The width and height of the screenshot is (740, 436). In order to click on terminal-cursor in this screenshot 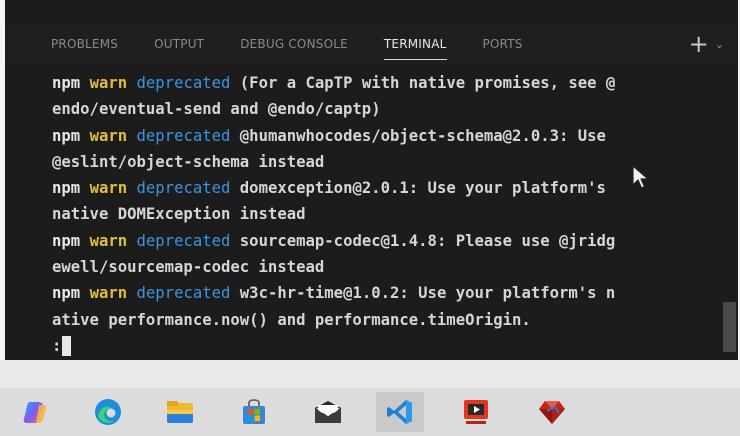, I will do `click(66, 345)`.